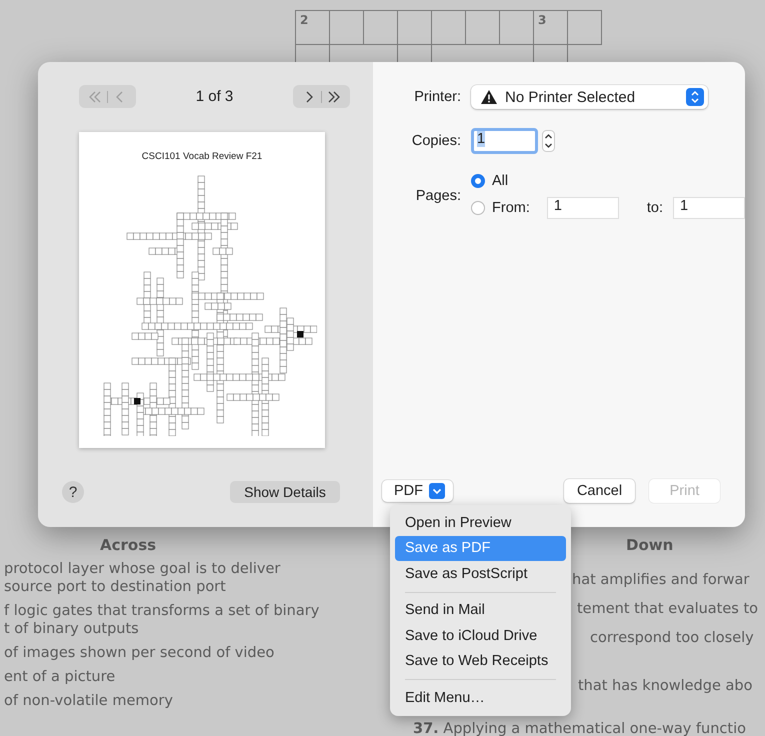 The image size is (765, 736). I want to click on clue-text: f logic gates that transforms a set of binary t of binary outputs, so click(162, 620).